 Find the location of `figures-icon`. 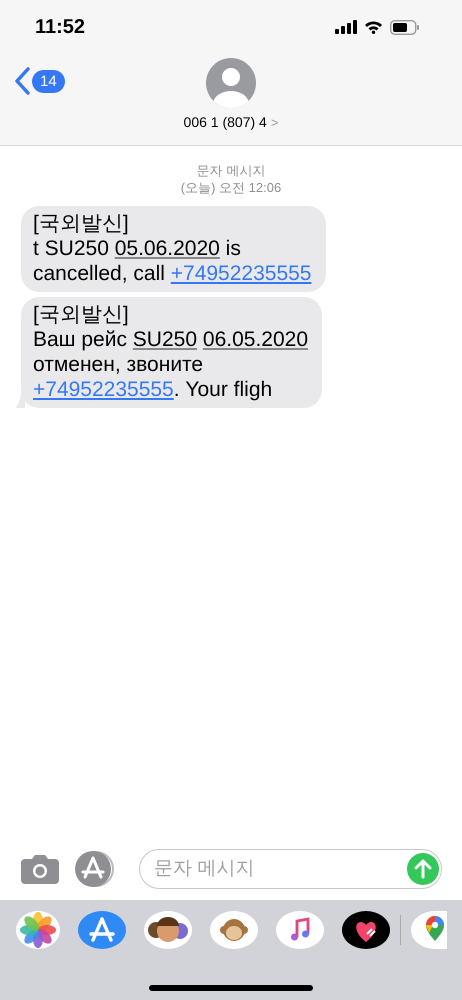

figures-icon is located at coordinates (168, 930).